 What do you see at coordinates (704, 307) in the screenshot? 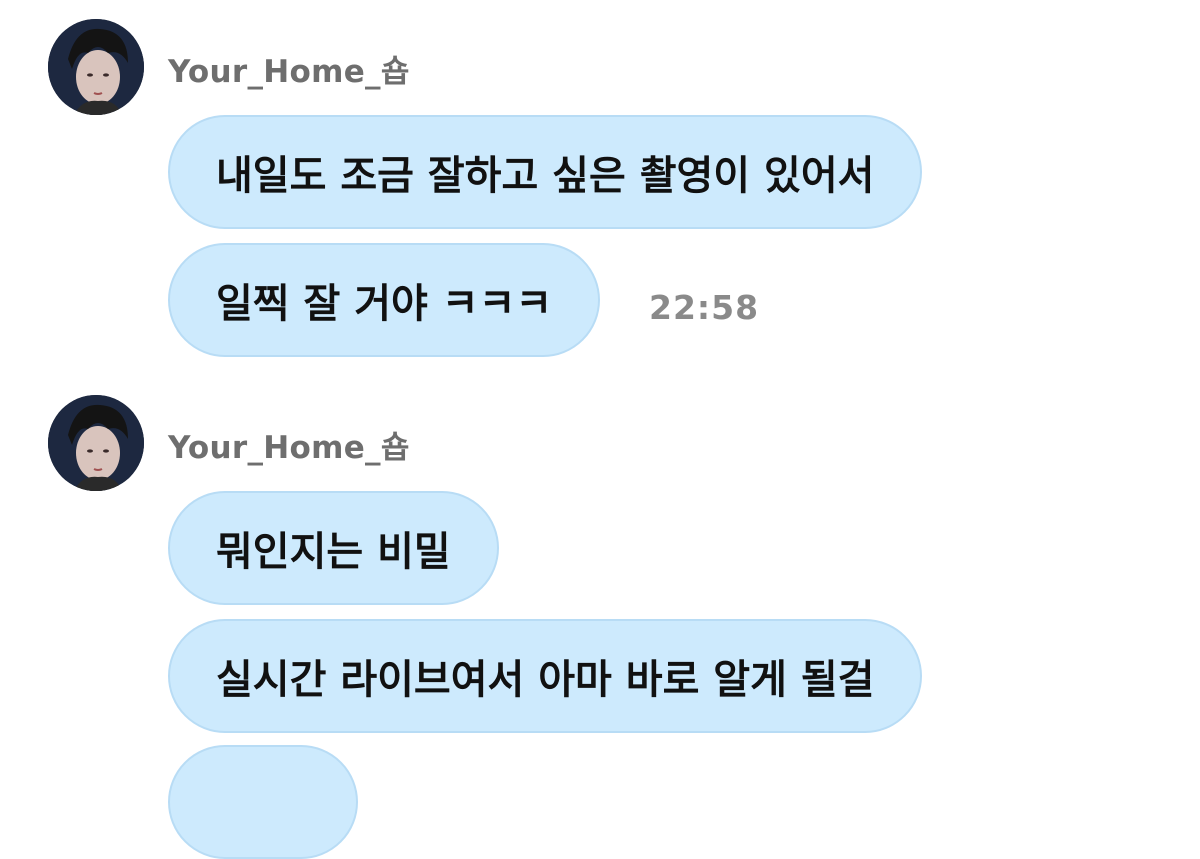
I see `message-timestamp: 22:58` at bounding box center [704, 307].